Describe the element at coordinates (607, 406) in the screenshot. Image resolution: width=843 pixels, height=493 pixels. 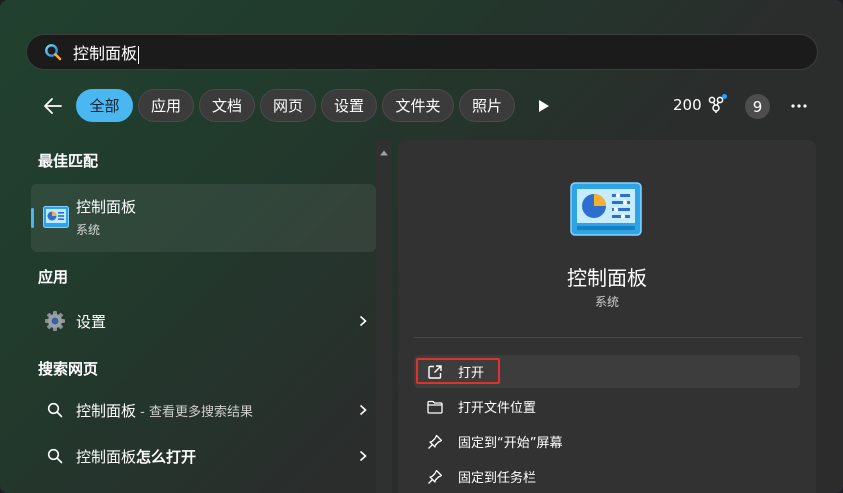
I see `open-file-location-action: 打开文件位置` at that location.